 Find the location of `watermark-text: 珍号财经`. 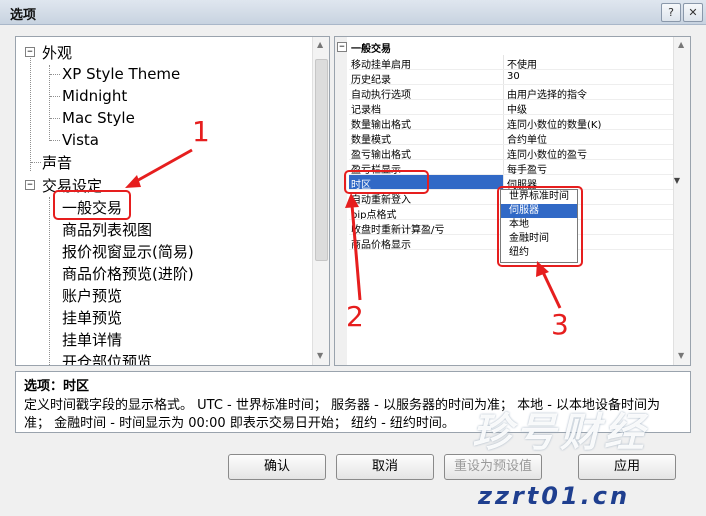

watermark-text: 珍号财经 is located at coordinates (560, 433).